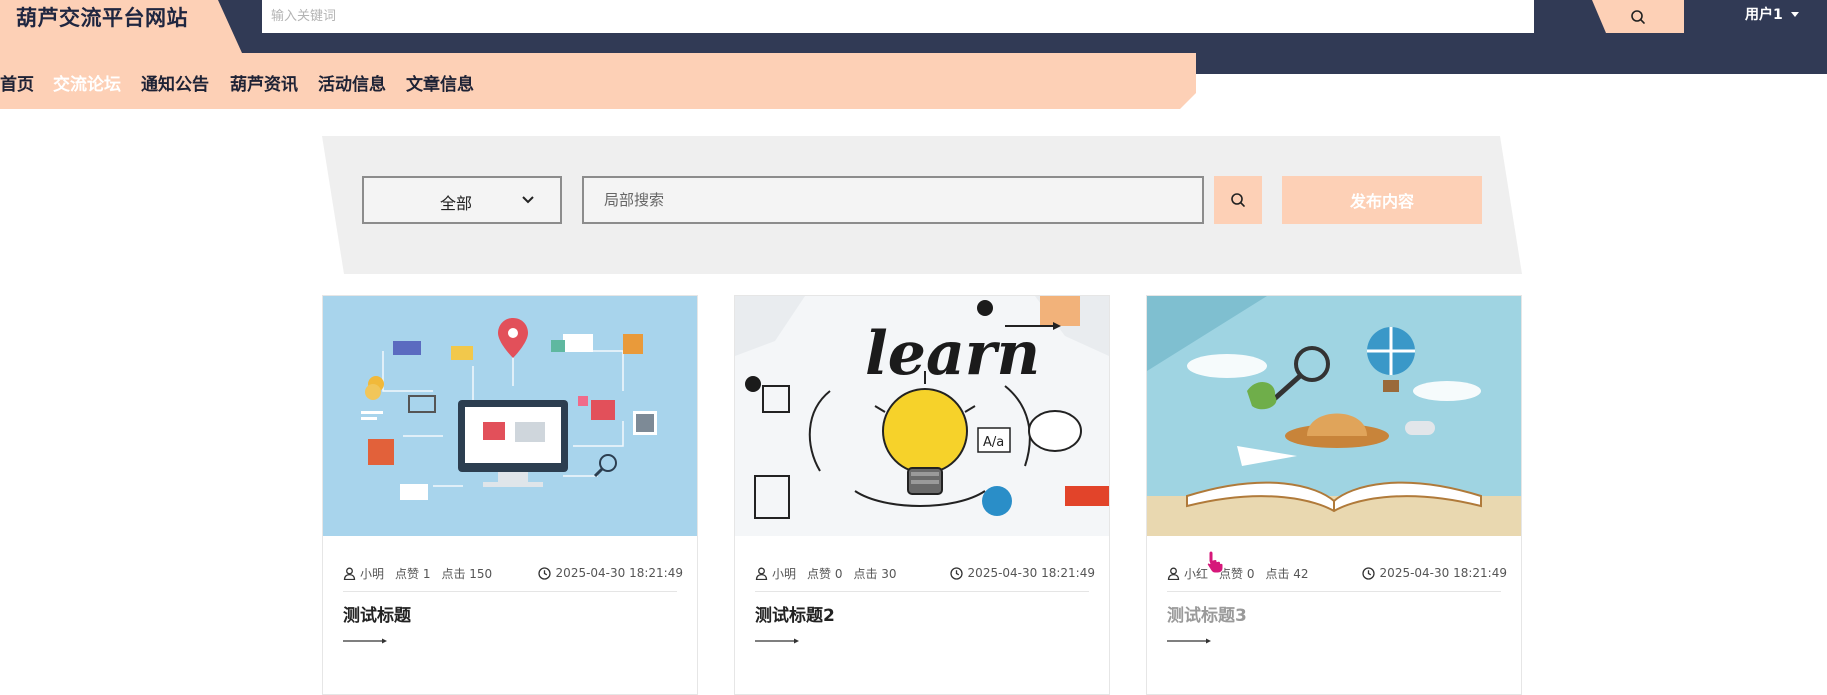 This screenshot has width=1827, height=695. What do you see at coordinates (952, 354) in the screenshot?
I see `svg-text: learn` at bounding box center [952, 354].